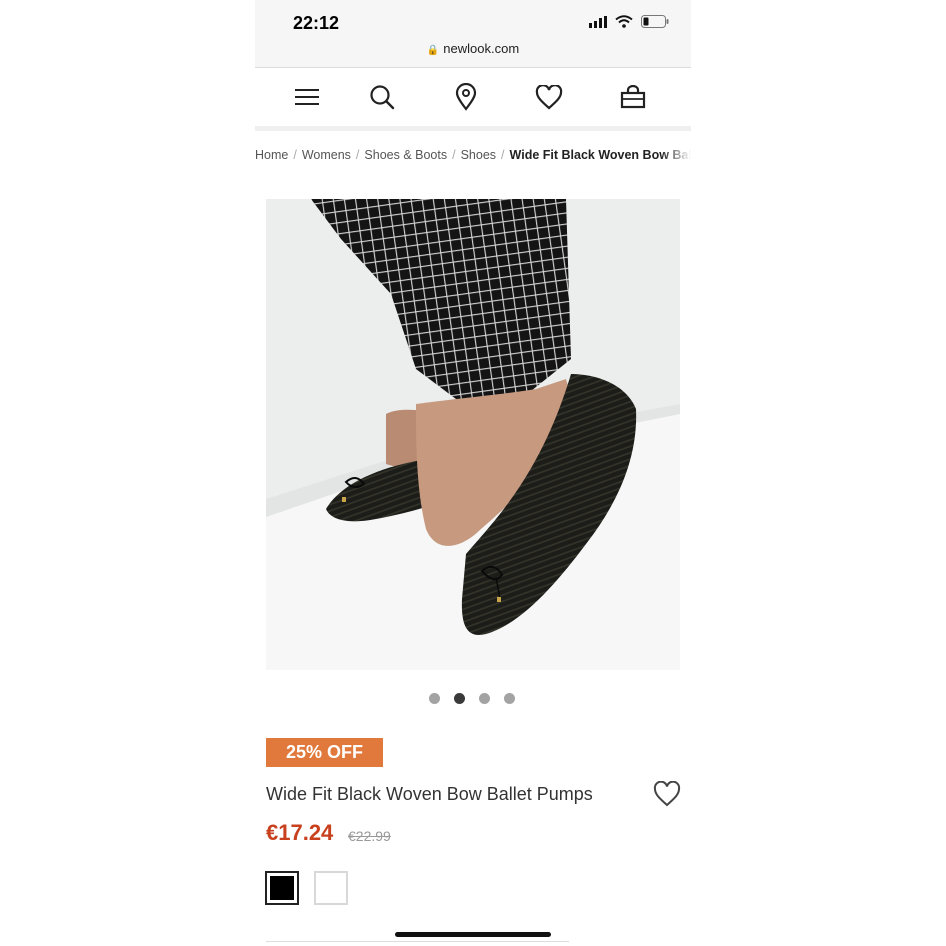  I want to click on url-bar: 🔒 newlook.com, so click(473, 48).